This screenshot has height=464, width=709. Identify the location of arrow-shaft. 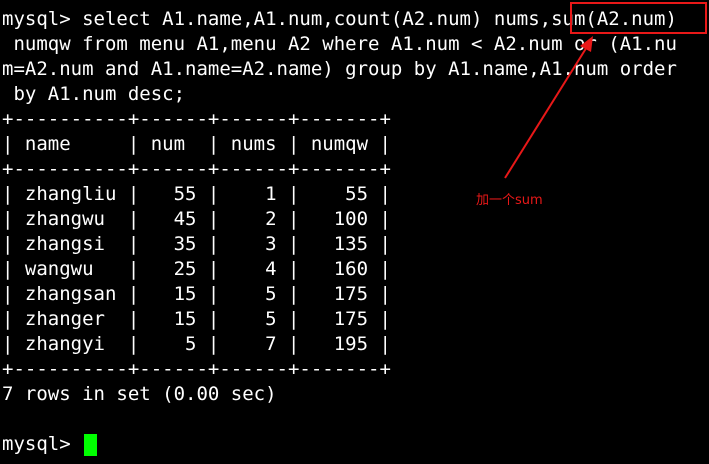
(547, 110).